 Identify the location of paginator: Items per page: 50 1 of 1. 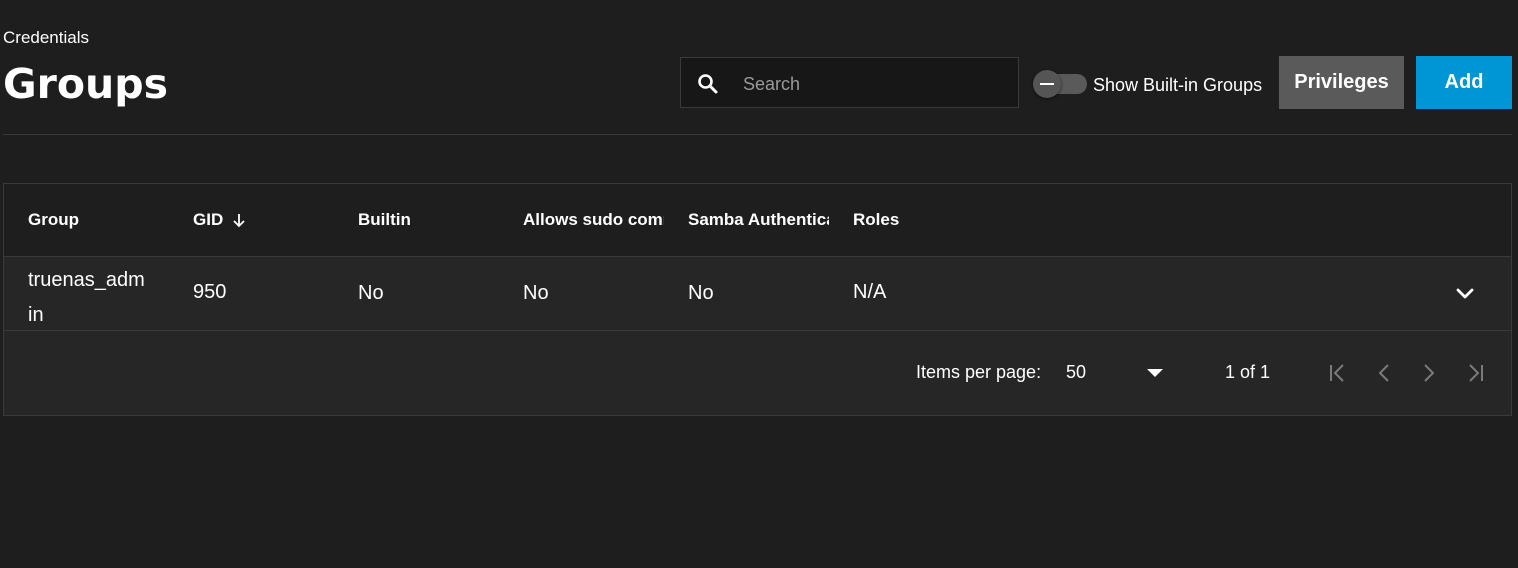
(757, 373).